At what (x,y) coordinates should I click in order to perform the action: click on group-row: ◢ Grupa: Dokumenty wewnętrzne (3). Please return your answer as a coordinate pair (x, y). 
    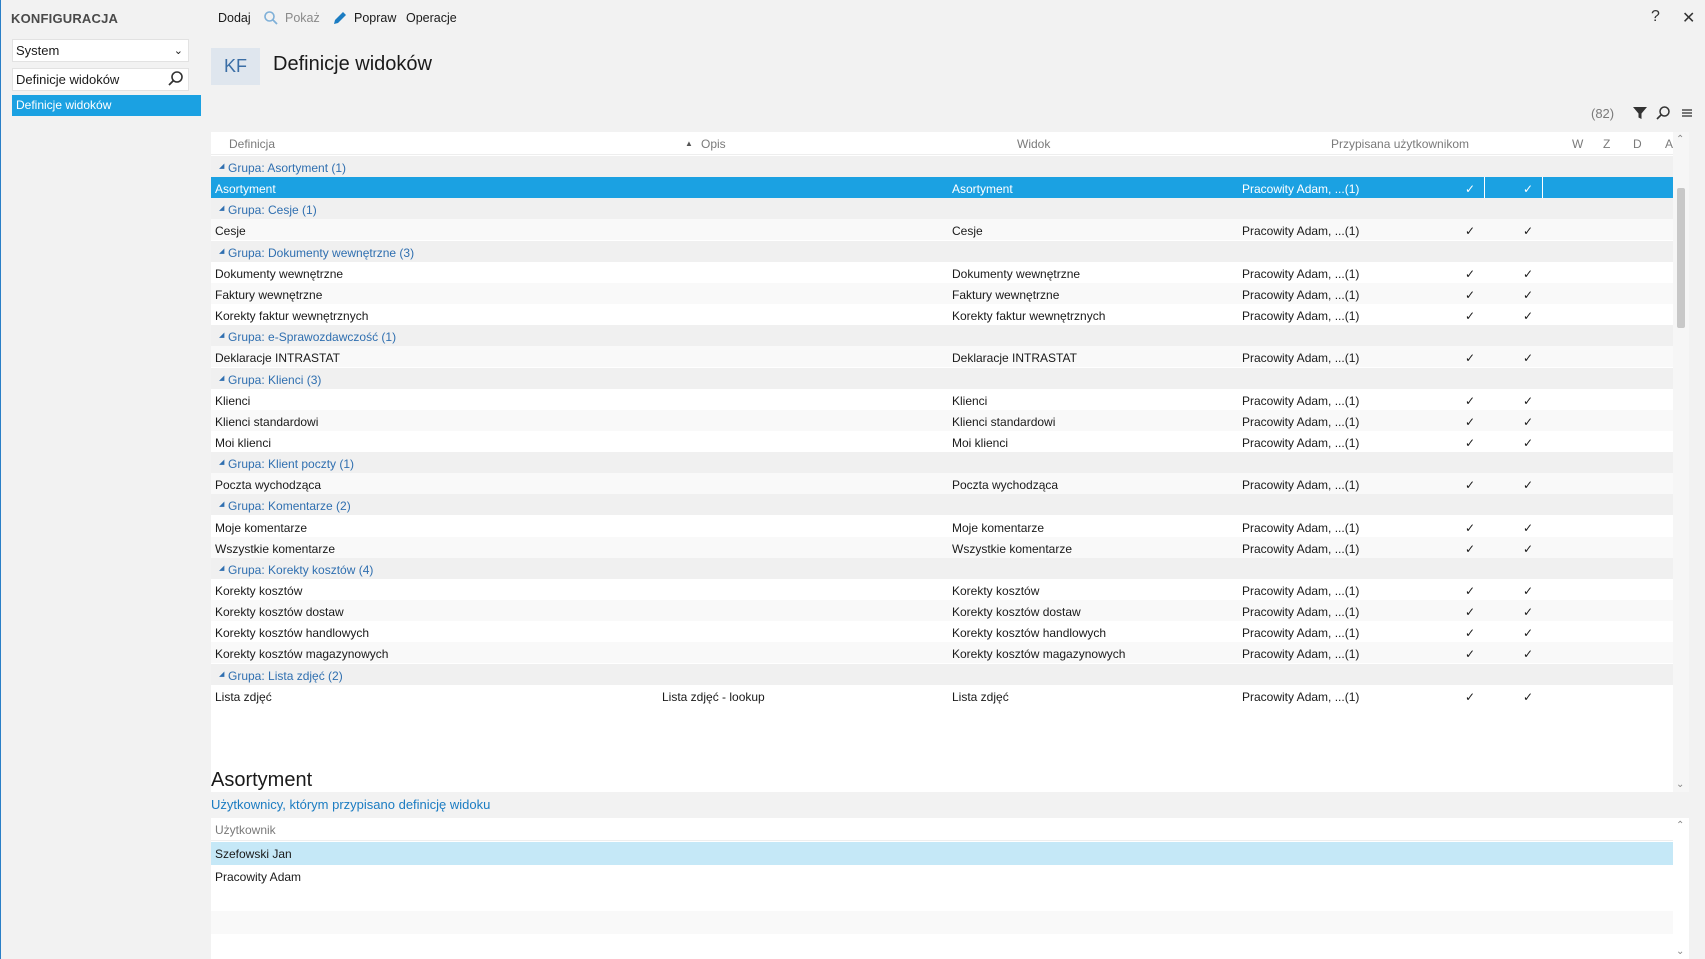
    Looking at the image, I should click on (950, 251).